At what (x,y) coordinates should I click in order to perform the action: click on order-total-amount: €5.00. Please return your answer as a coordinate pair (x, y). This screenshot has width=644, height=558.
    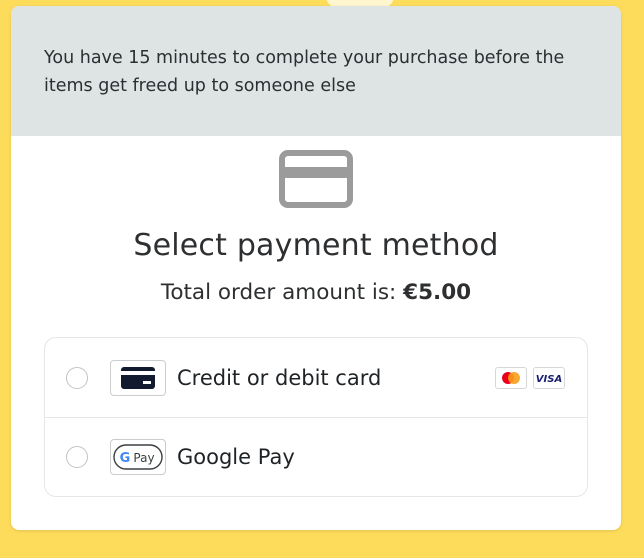
    Looking at the image, I should click on (437, 292).